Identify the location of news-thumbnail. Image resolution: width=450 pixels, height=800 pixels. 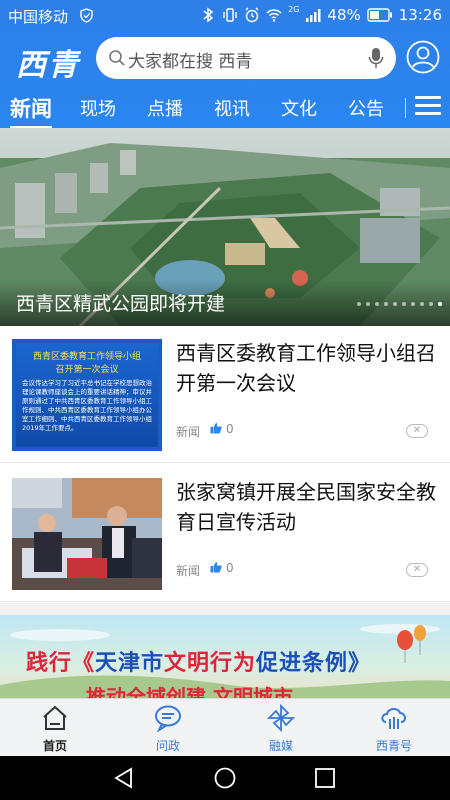
(87, 534).